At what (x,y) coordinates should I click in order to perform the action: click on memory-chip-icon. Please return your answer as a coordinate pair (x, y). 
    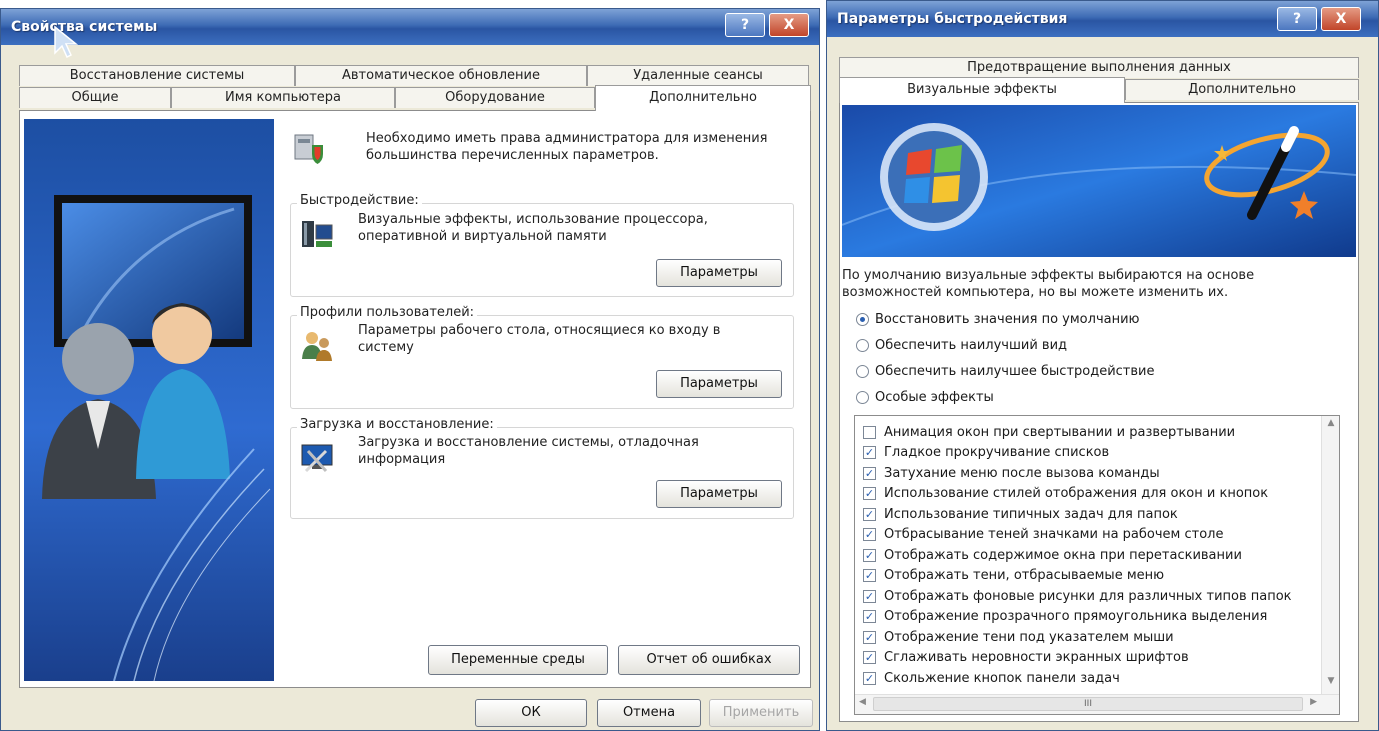
    Looking at the image, I should click on (317, 234).